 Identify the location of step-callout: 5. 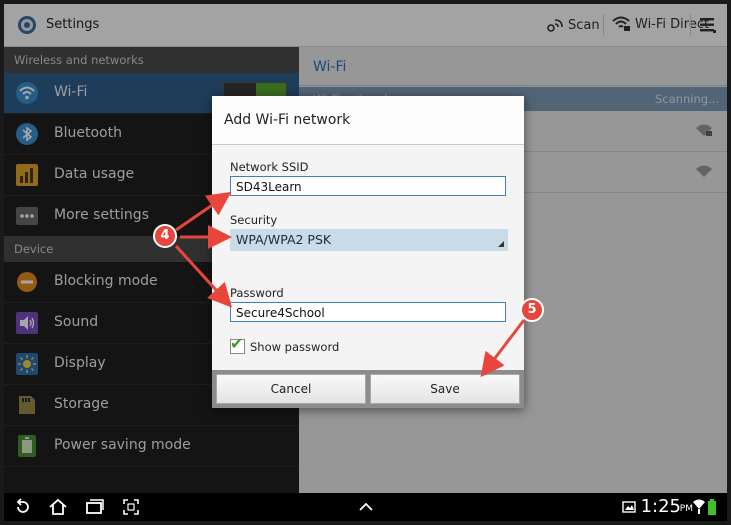
(532, 310).